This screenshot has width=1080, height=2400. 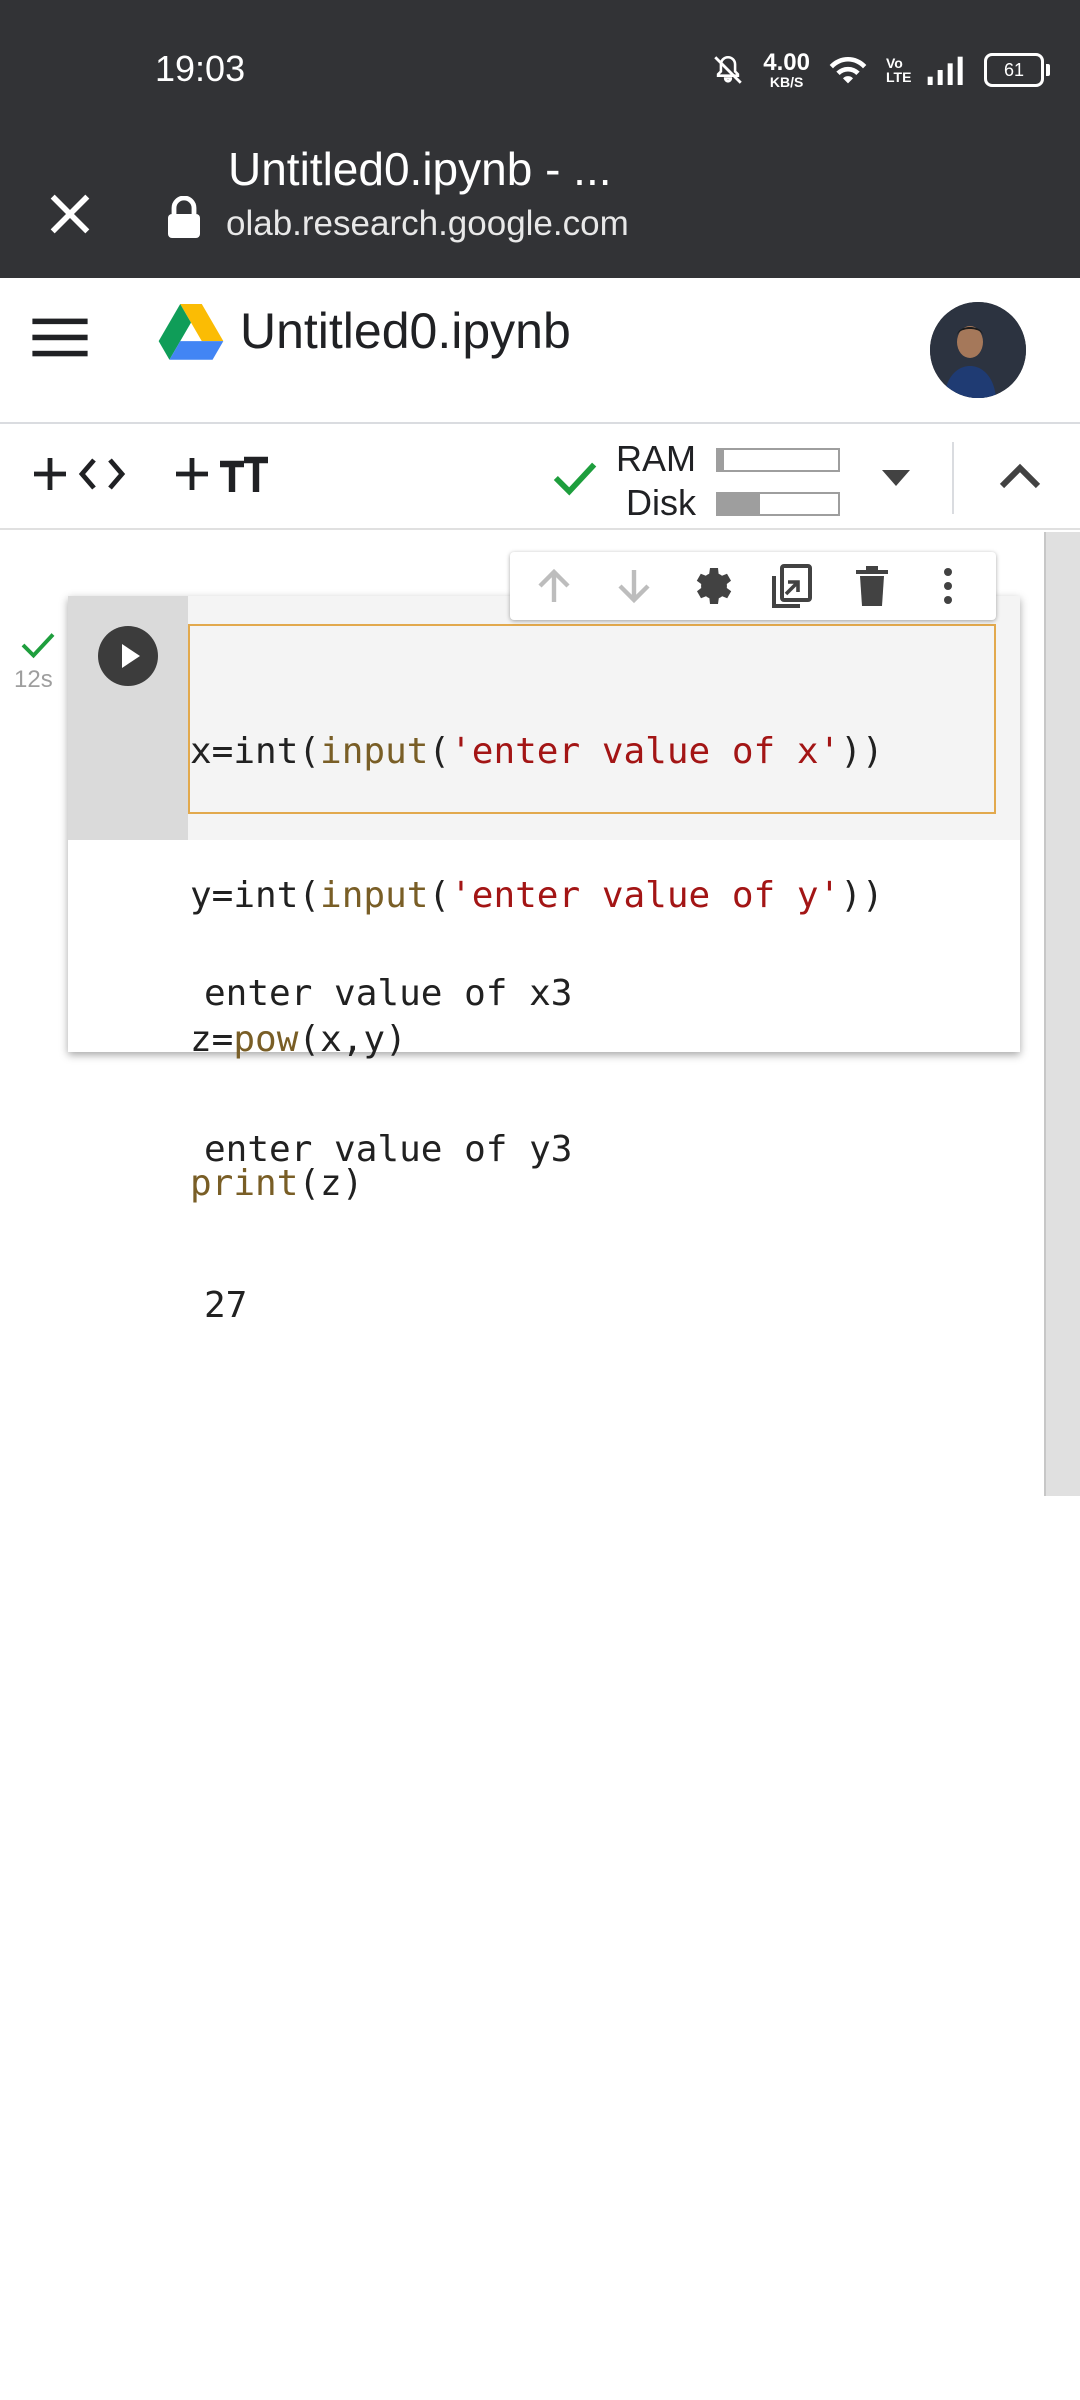 I want to click on notebook-toolbar: RAM Disk, so click(x=540, y=477).